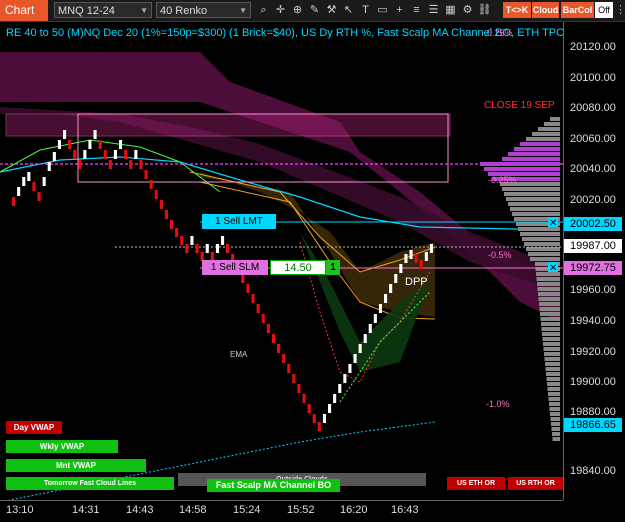  Describe the element at coordinates (577, 10) in the screenshot. I see `barcol-toggle-button: BarCol` at that location.